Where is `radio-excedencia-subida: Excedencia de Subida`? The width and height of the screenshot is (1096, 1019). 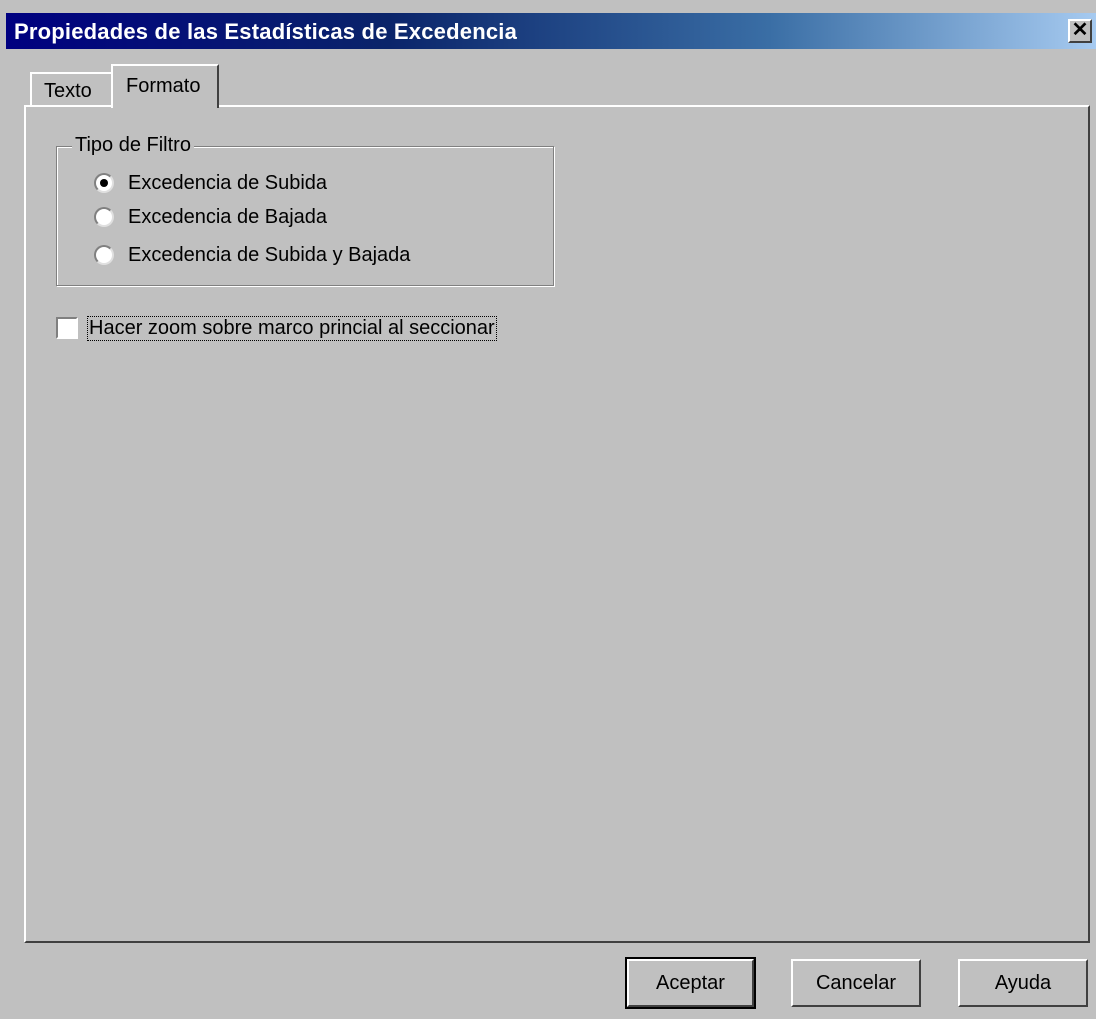 radio-excedencia-subida: Excedencia de Subida is located at coordinates (210, 183).